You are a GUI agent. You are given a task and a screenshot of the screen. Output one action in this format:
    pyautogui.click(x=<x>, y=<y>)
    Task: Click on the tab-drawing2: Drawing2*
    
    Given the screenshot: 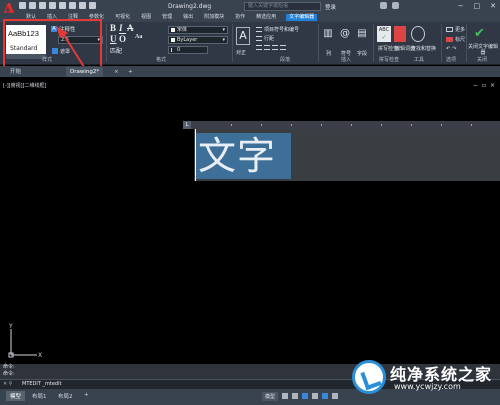 What is the action you would take?
    pyautogui.click(x=85, y=72)
    